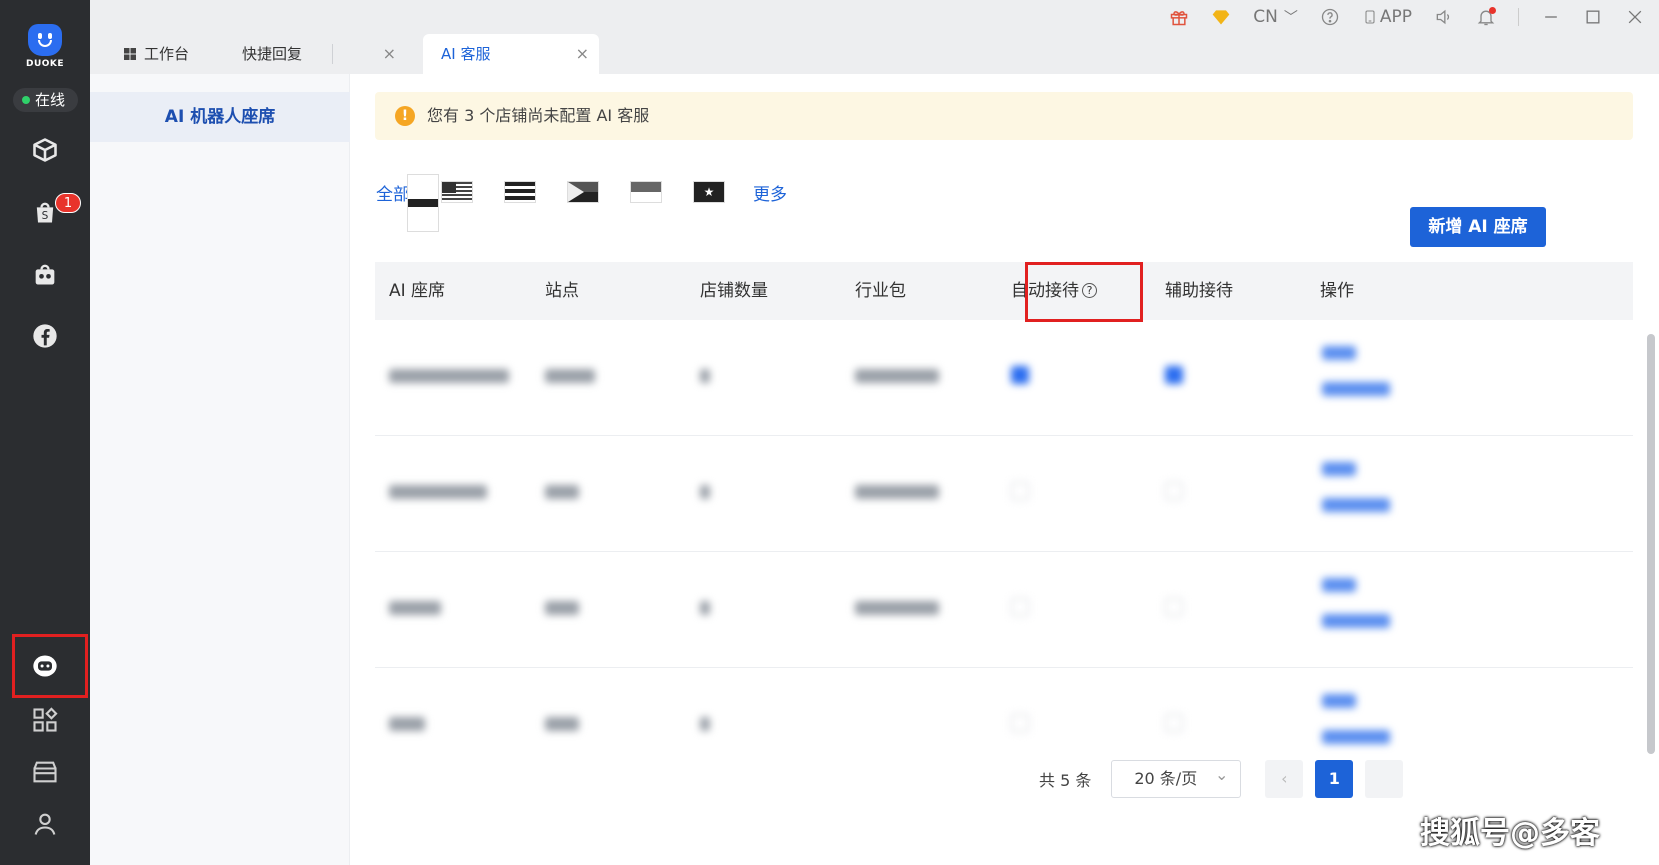  I want to click on col-actions: 操作, so click(1337, 291).